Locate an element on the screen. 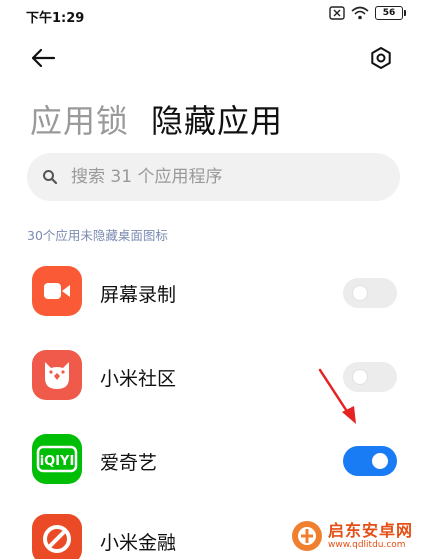 The height and width of the screenshot is (559, 425). gear-icon is located at coordinates (381, 60).